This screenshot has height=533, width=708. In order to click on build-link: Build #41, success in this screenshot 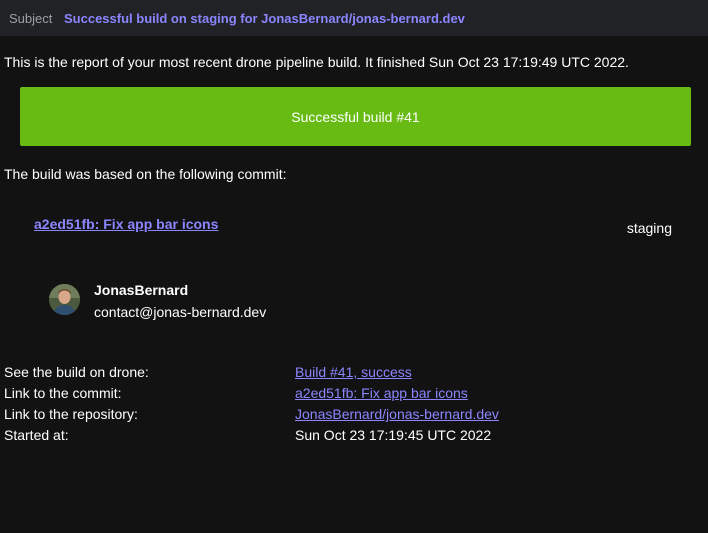, I will do `click(353, 372)`.